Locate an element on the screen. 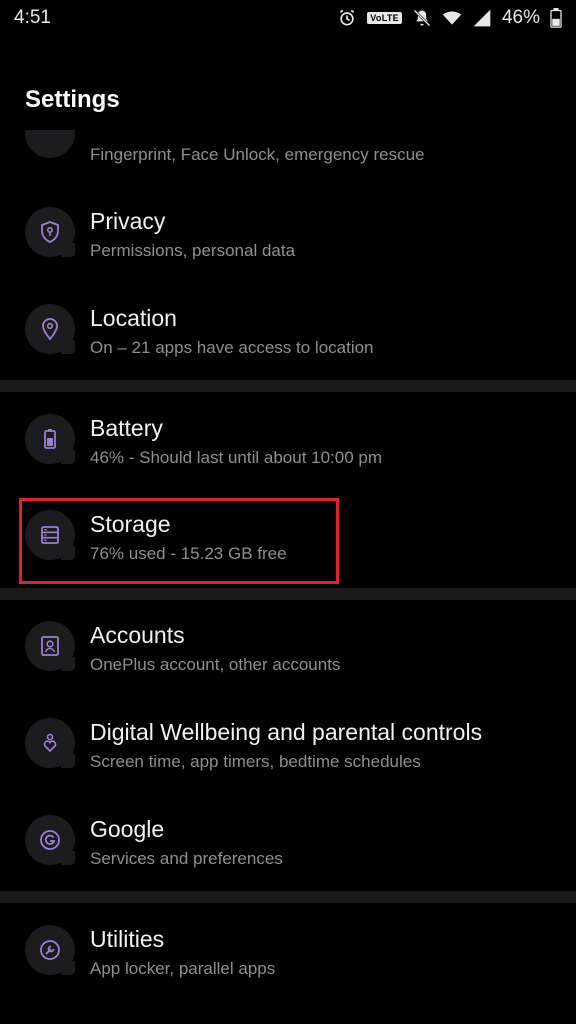 This screenshot has width=576, height=1024. location-icon-container is located at coordinates (50, 329).